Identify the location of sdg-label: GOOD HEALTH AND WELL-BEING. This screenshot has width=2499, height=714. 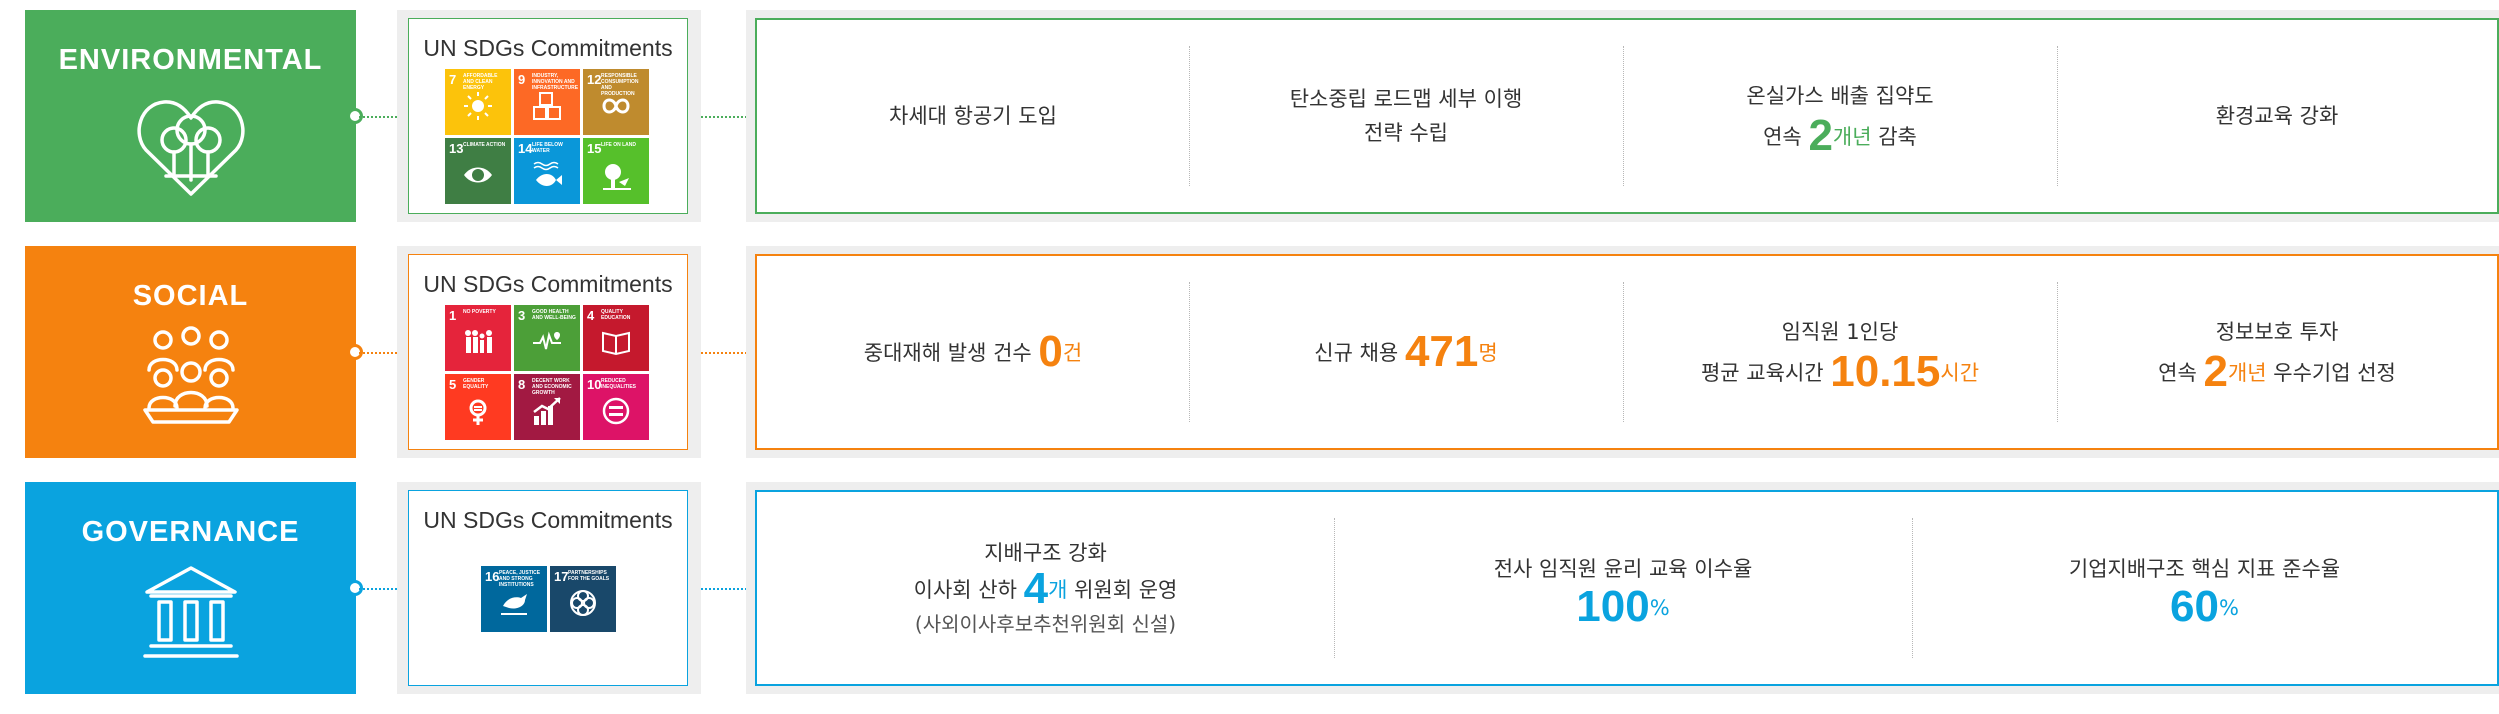
(554, 315).